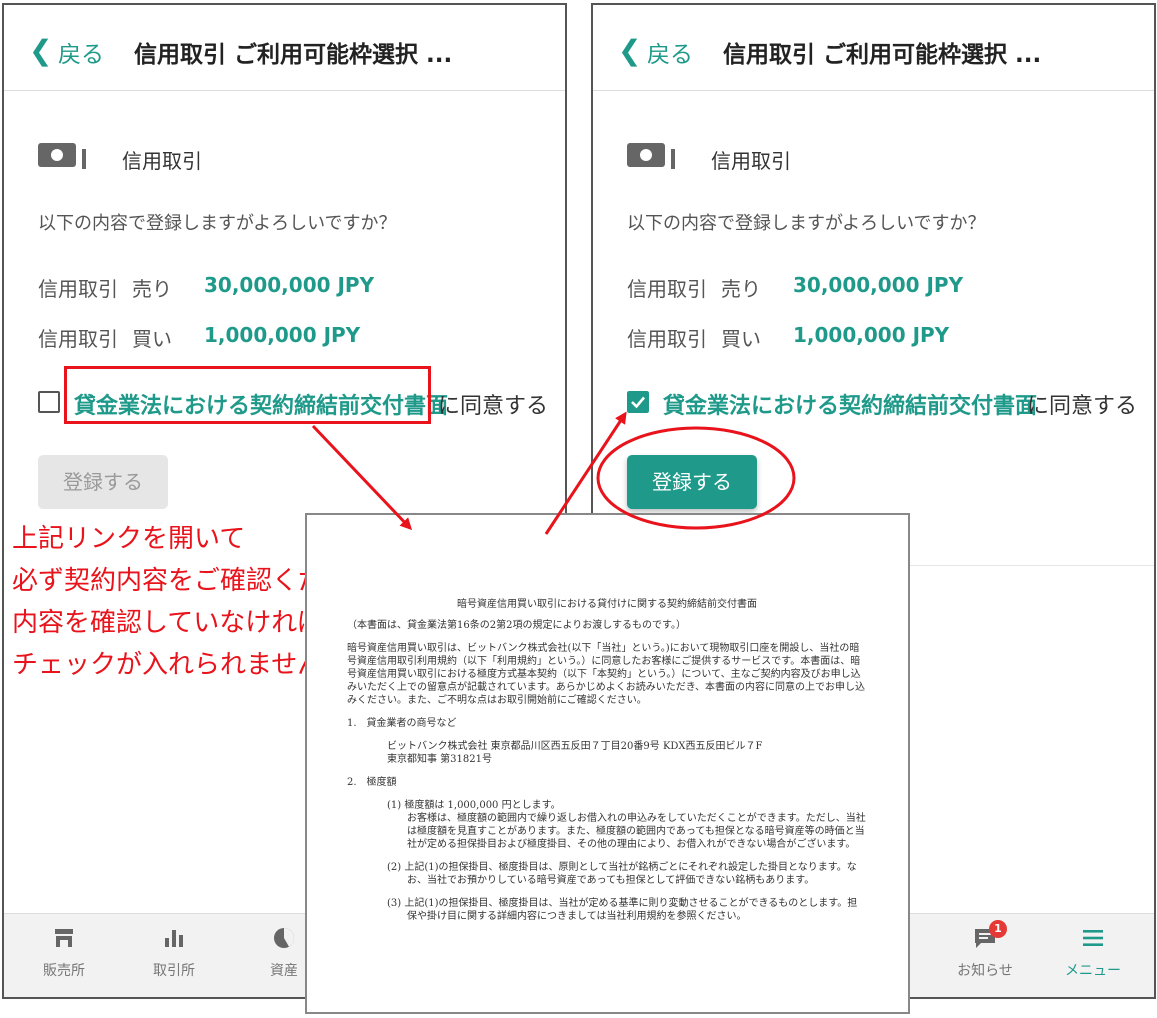 The width and height of the screenshot is (1157, 1018). Describe the element at coordinates (64, 971) in the screenshot. I see `tab-store-label: 販売所` at that location.